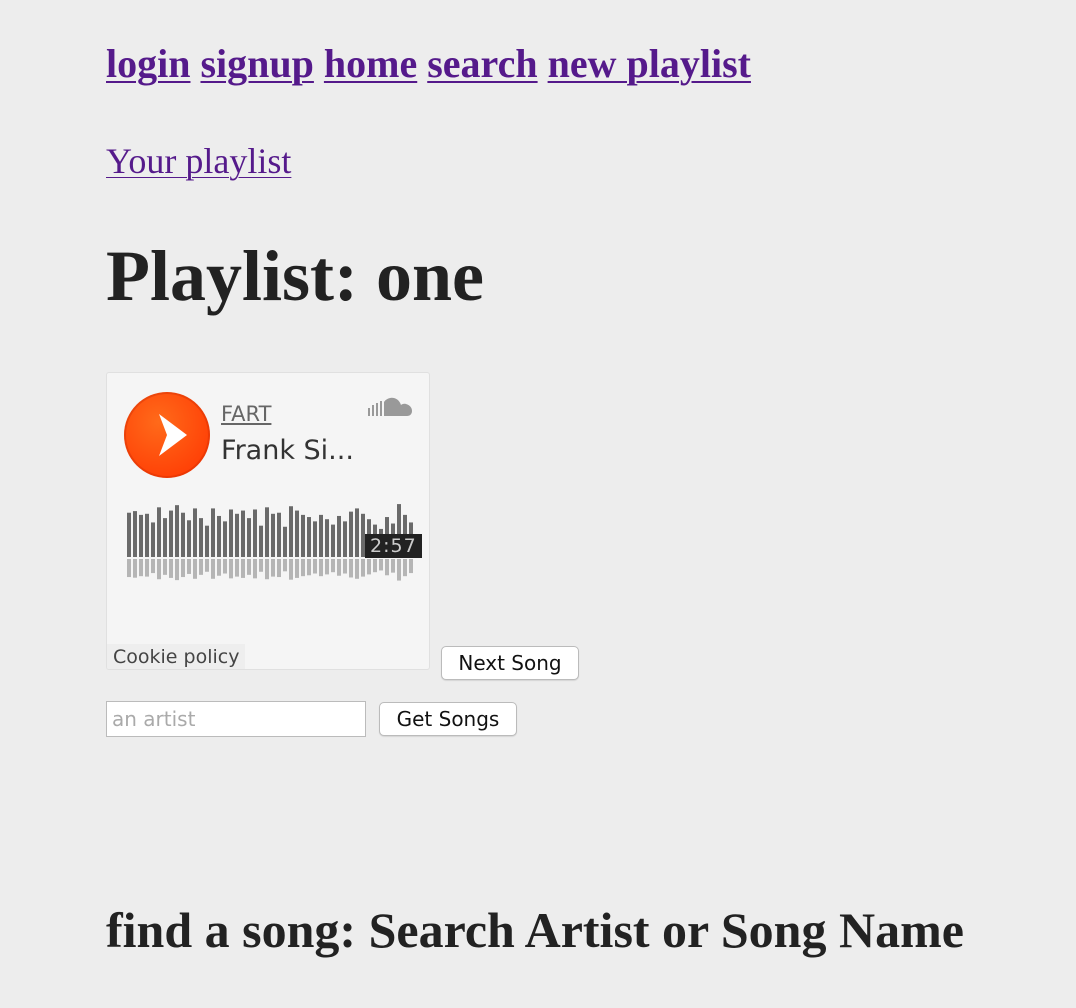 The height and width of the screenshot is (1008, 1076). What do you see at coordinates (246, 414) in the screenshot?
I see `track-artist-link: FART` at bounding box center [246, 414].